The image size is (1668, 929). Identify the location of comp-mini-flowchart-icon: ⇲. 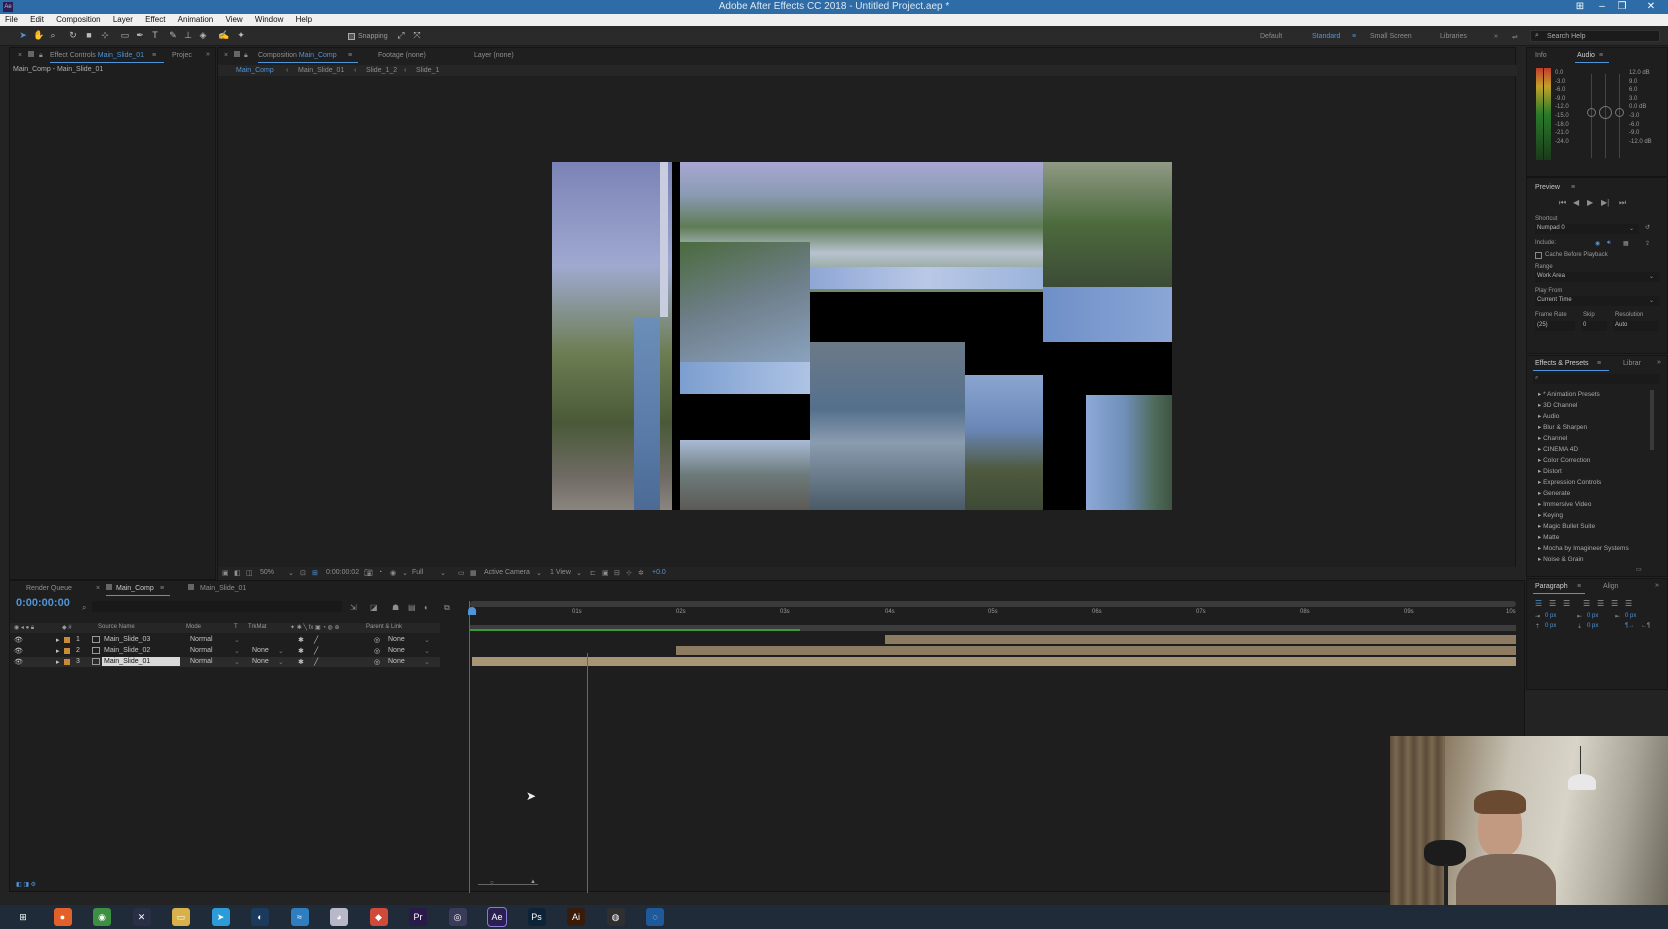
(353, 607).